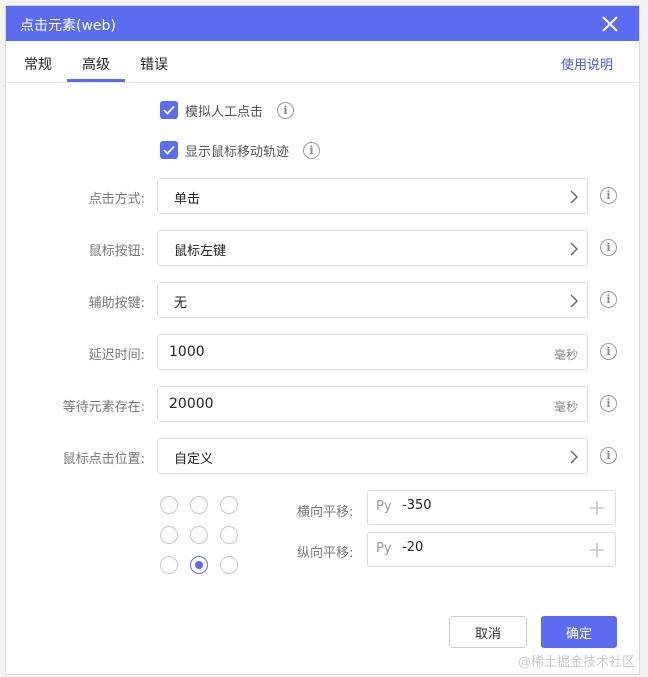  I want to click on show-mouse-trail-row: 显示鼠标移动轨迹 i, so click(240, 150).